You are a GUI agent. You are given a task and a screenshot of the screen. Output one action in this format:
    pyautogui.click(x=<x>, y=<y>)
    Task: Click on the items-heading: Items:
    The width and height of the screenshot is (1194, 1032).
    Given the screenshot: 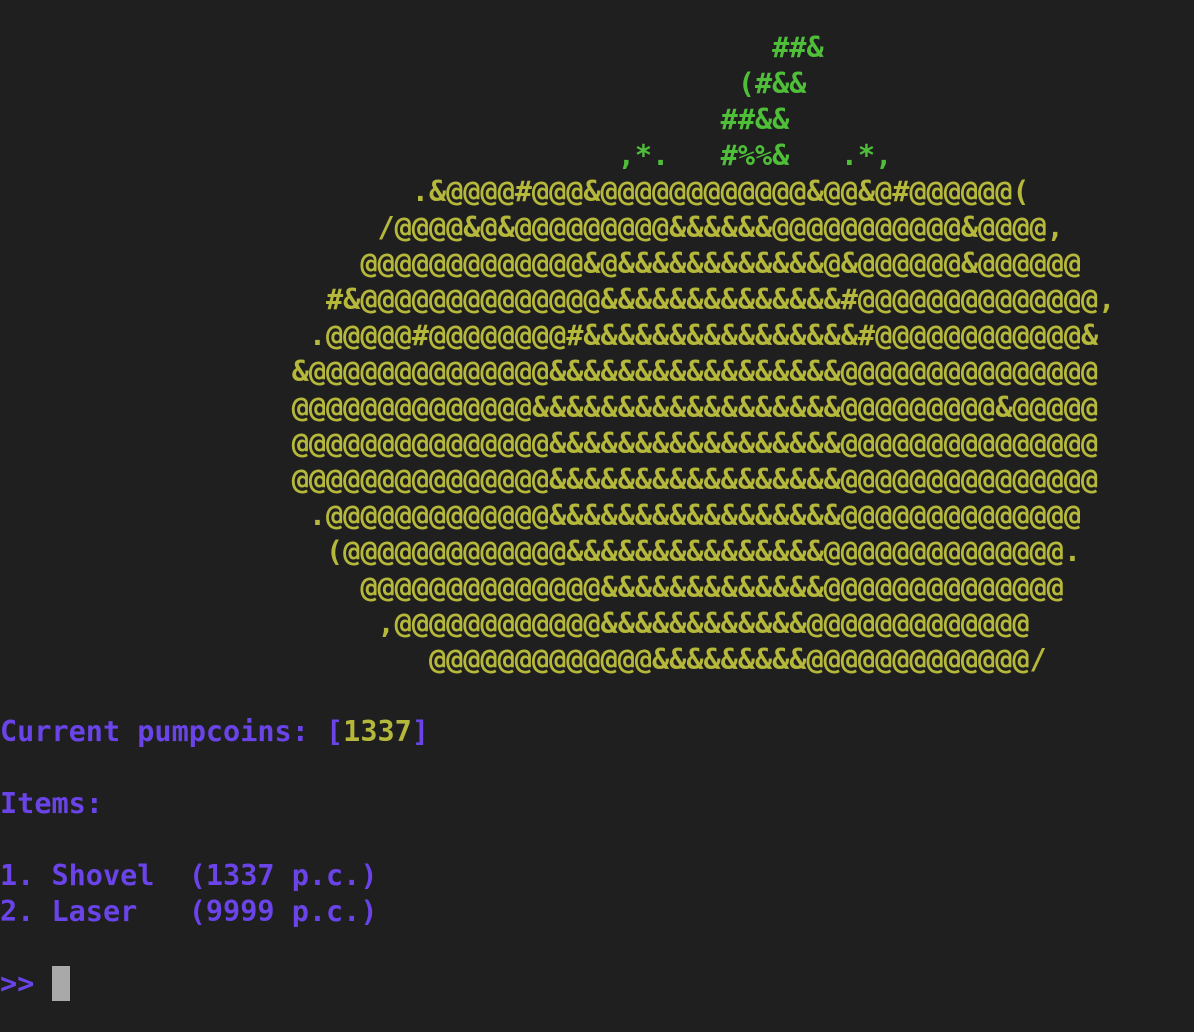 What is the action you would take?
    pyautogui.click(x=51, y=803)
    